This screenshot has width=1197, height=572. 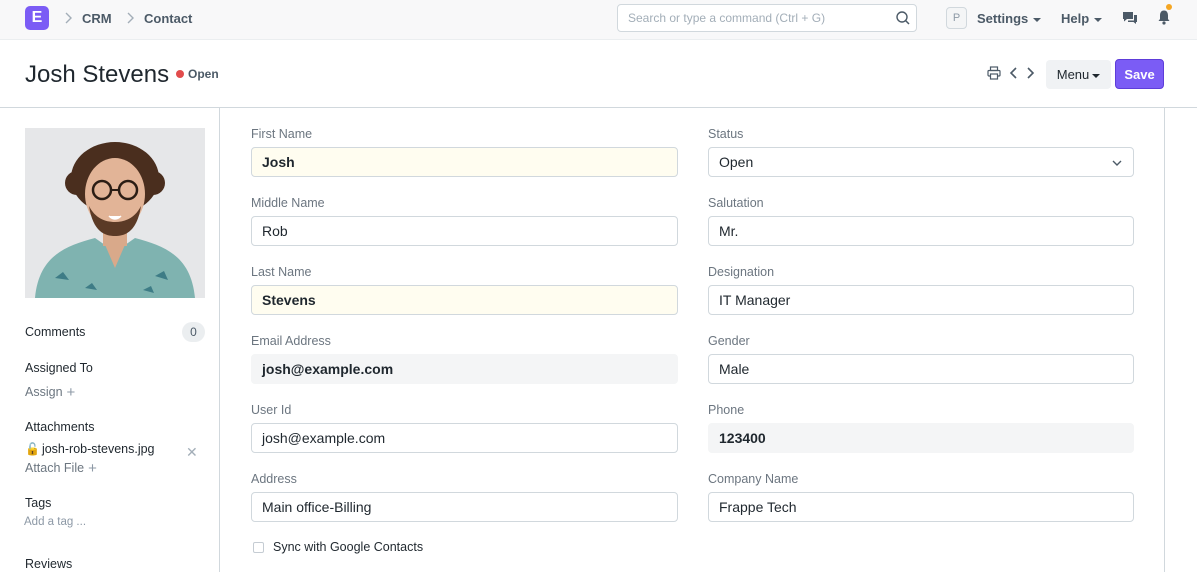 I want to click on form-right-border, so click(x=1164, y=340).